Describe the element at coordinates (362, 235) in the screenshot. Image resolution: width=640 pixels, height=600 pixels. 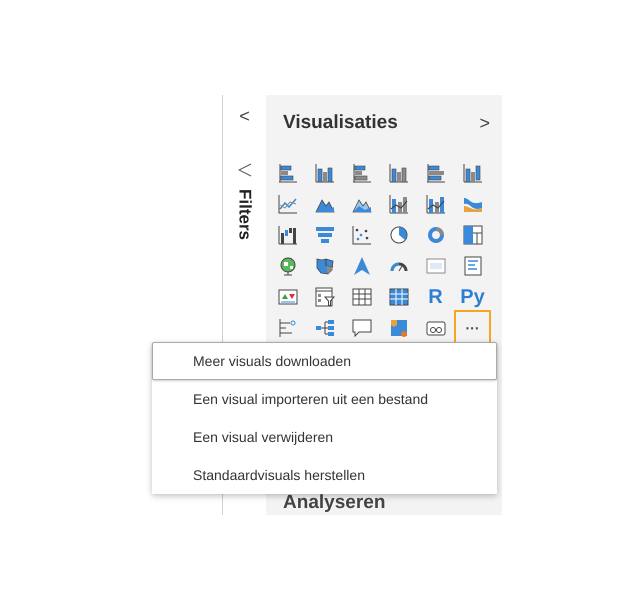
I see `scatter-chart-icon` at that location.